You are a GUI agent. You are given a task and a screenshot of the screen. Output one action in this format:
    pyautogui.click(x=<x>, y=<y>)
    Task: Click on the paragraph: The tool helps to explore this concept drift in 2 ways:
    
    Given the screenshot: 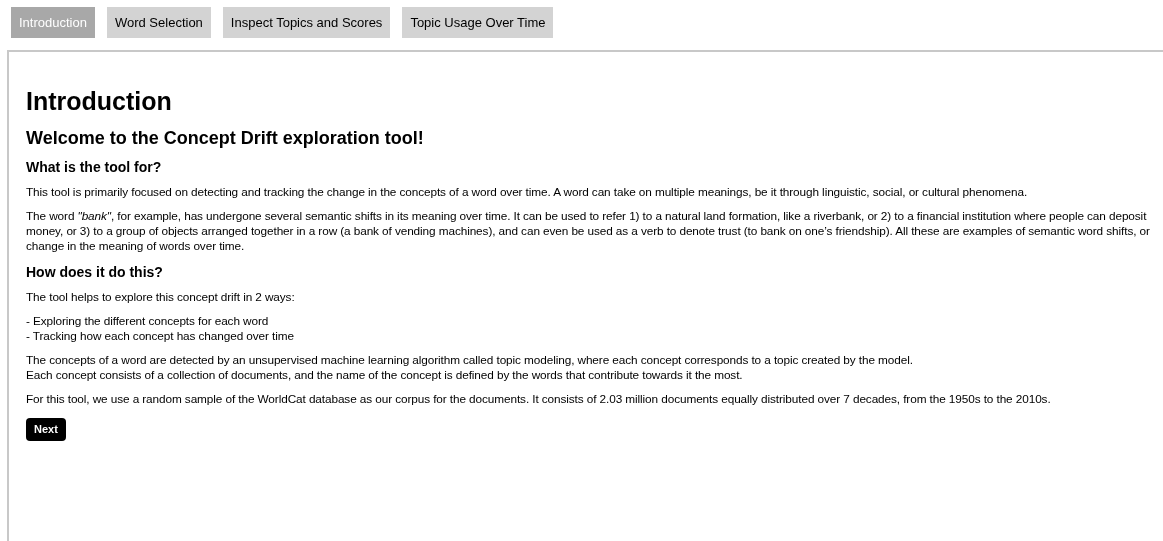 What is the action you would take?
    pyautogui.click(x=161, y=297)
    